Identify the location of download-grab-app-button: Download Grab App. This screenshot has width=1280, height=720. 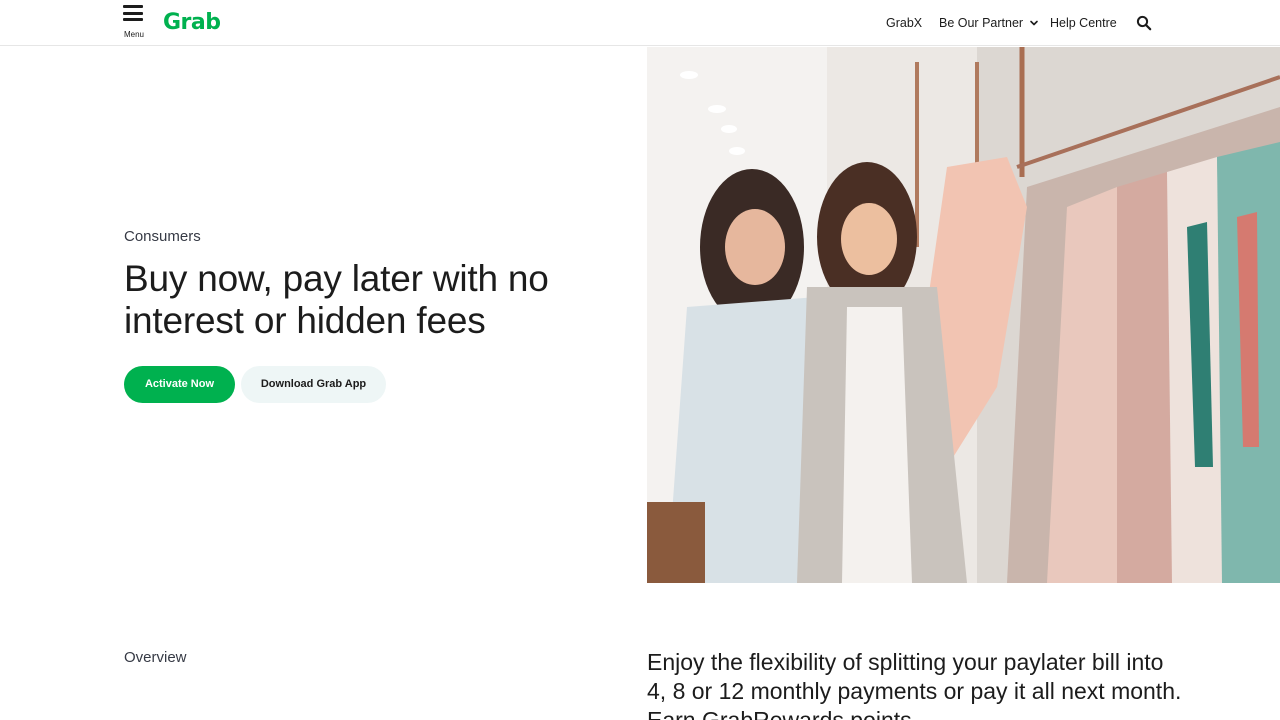
(313, 384).